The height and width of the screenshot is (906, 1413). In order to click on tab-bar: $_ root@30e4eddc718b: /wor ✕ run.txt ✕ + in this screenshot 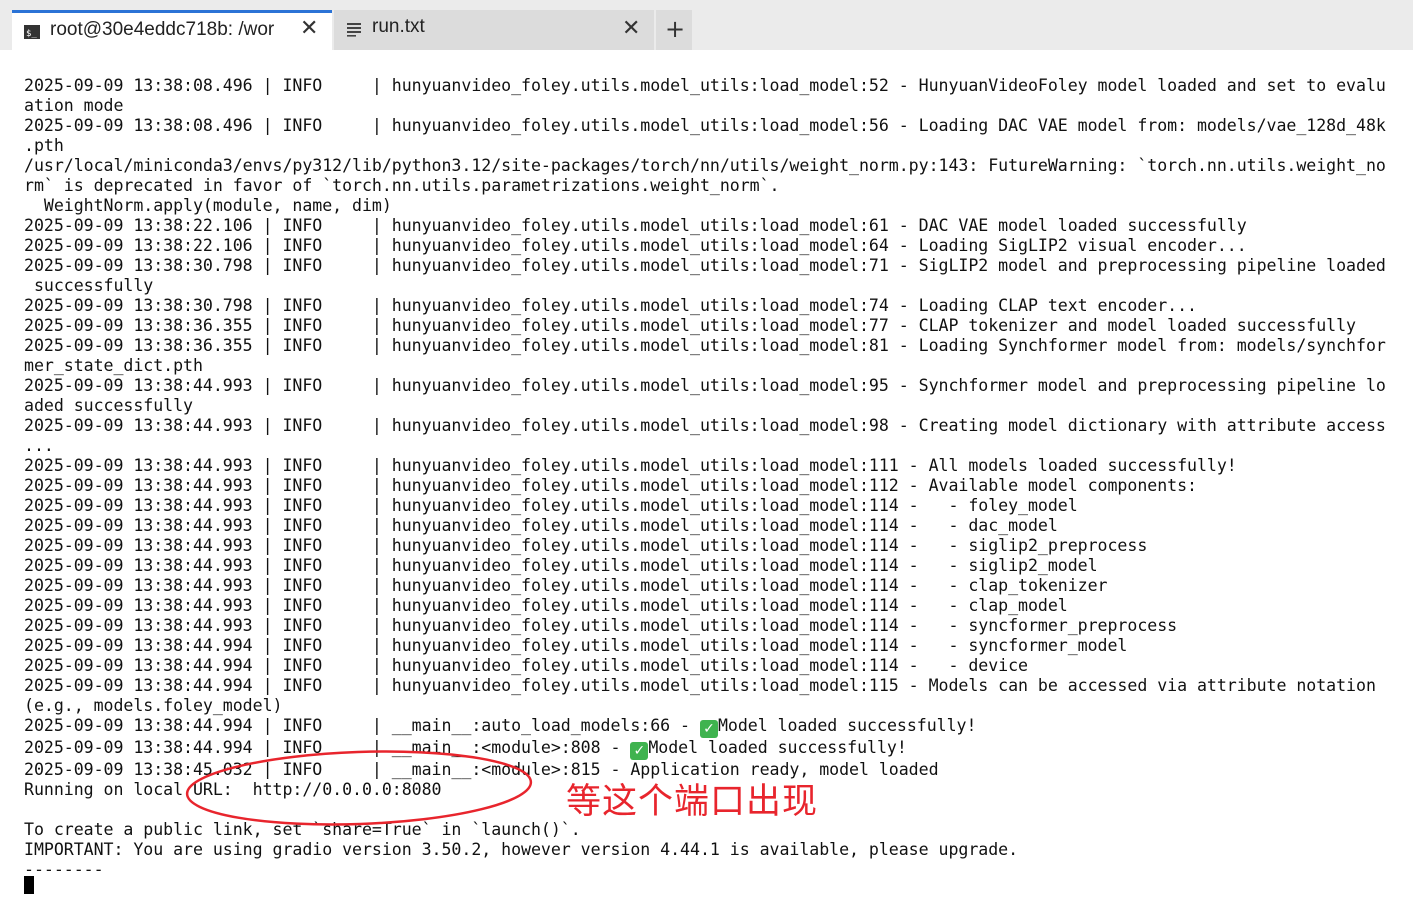, I will do `click(706, 25)`.